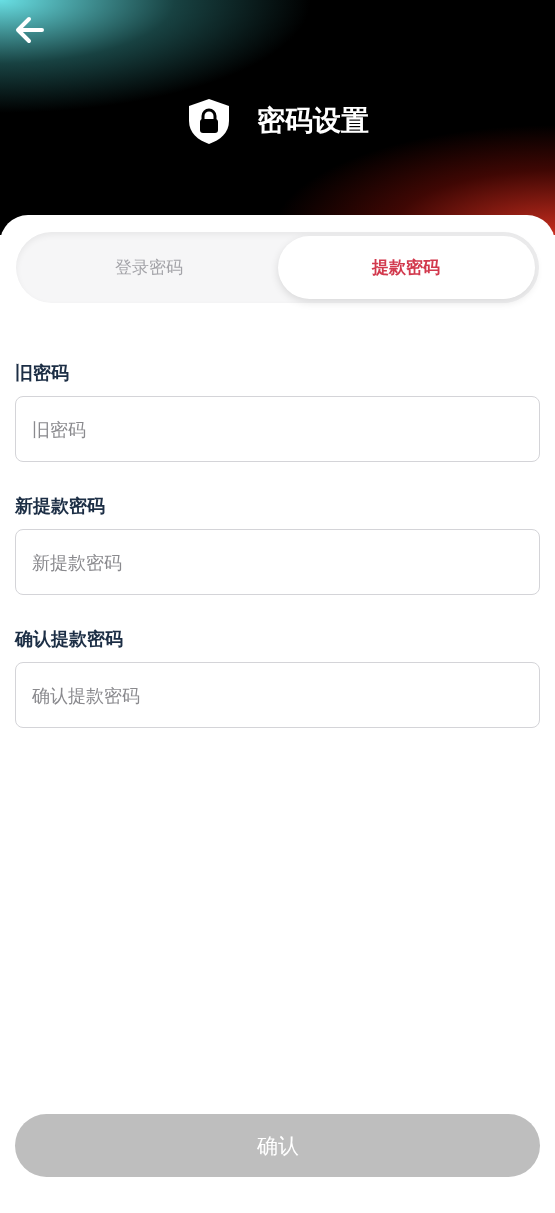  I want to click on tab: 提款密码, so click(406, 267).